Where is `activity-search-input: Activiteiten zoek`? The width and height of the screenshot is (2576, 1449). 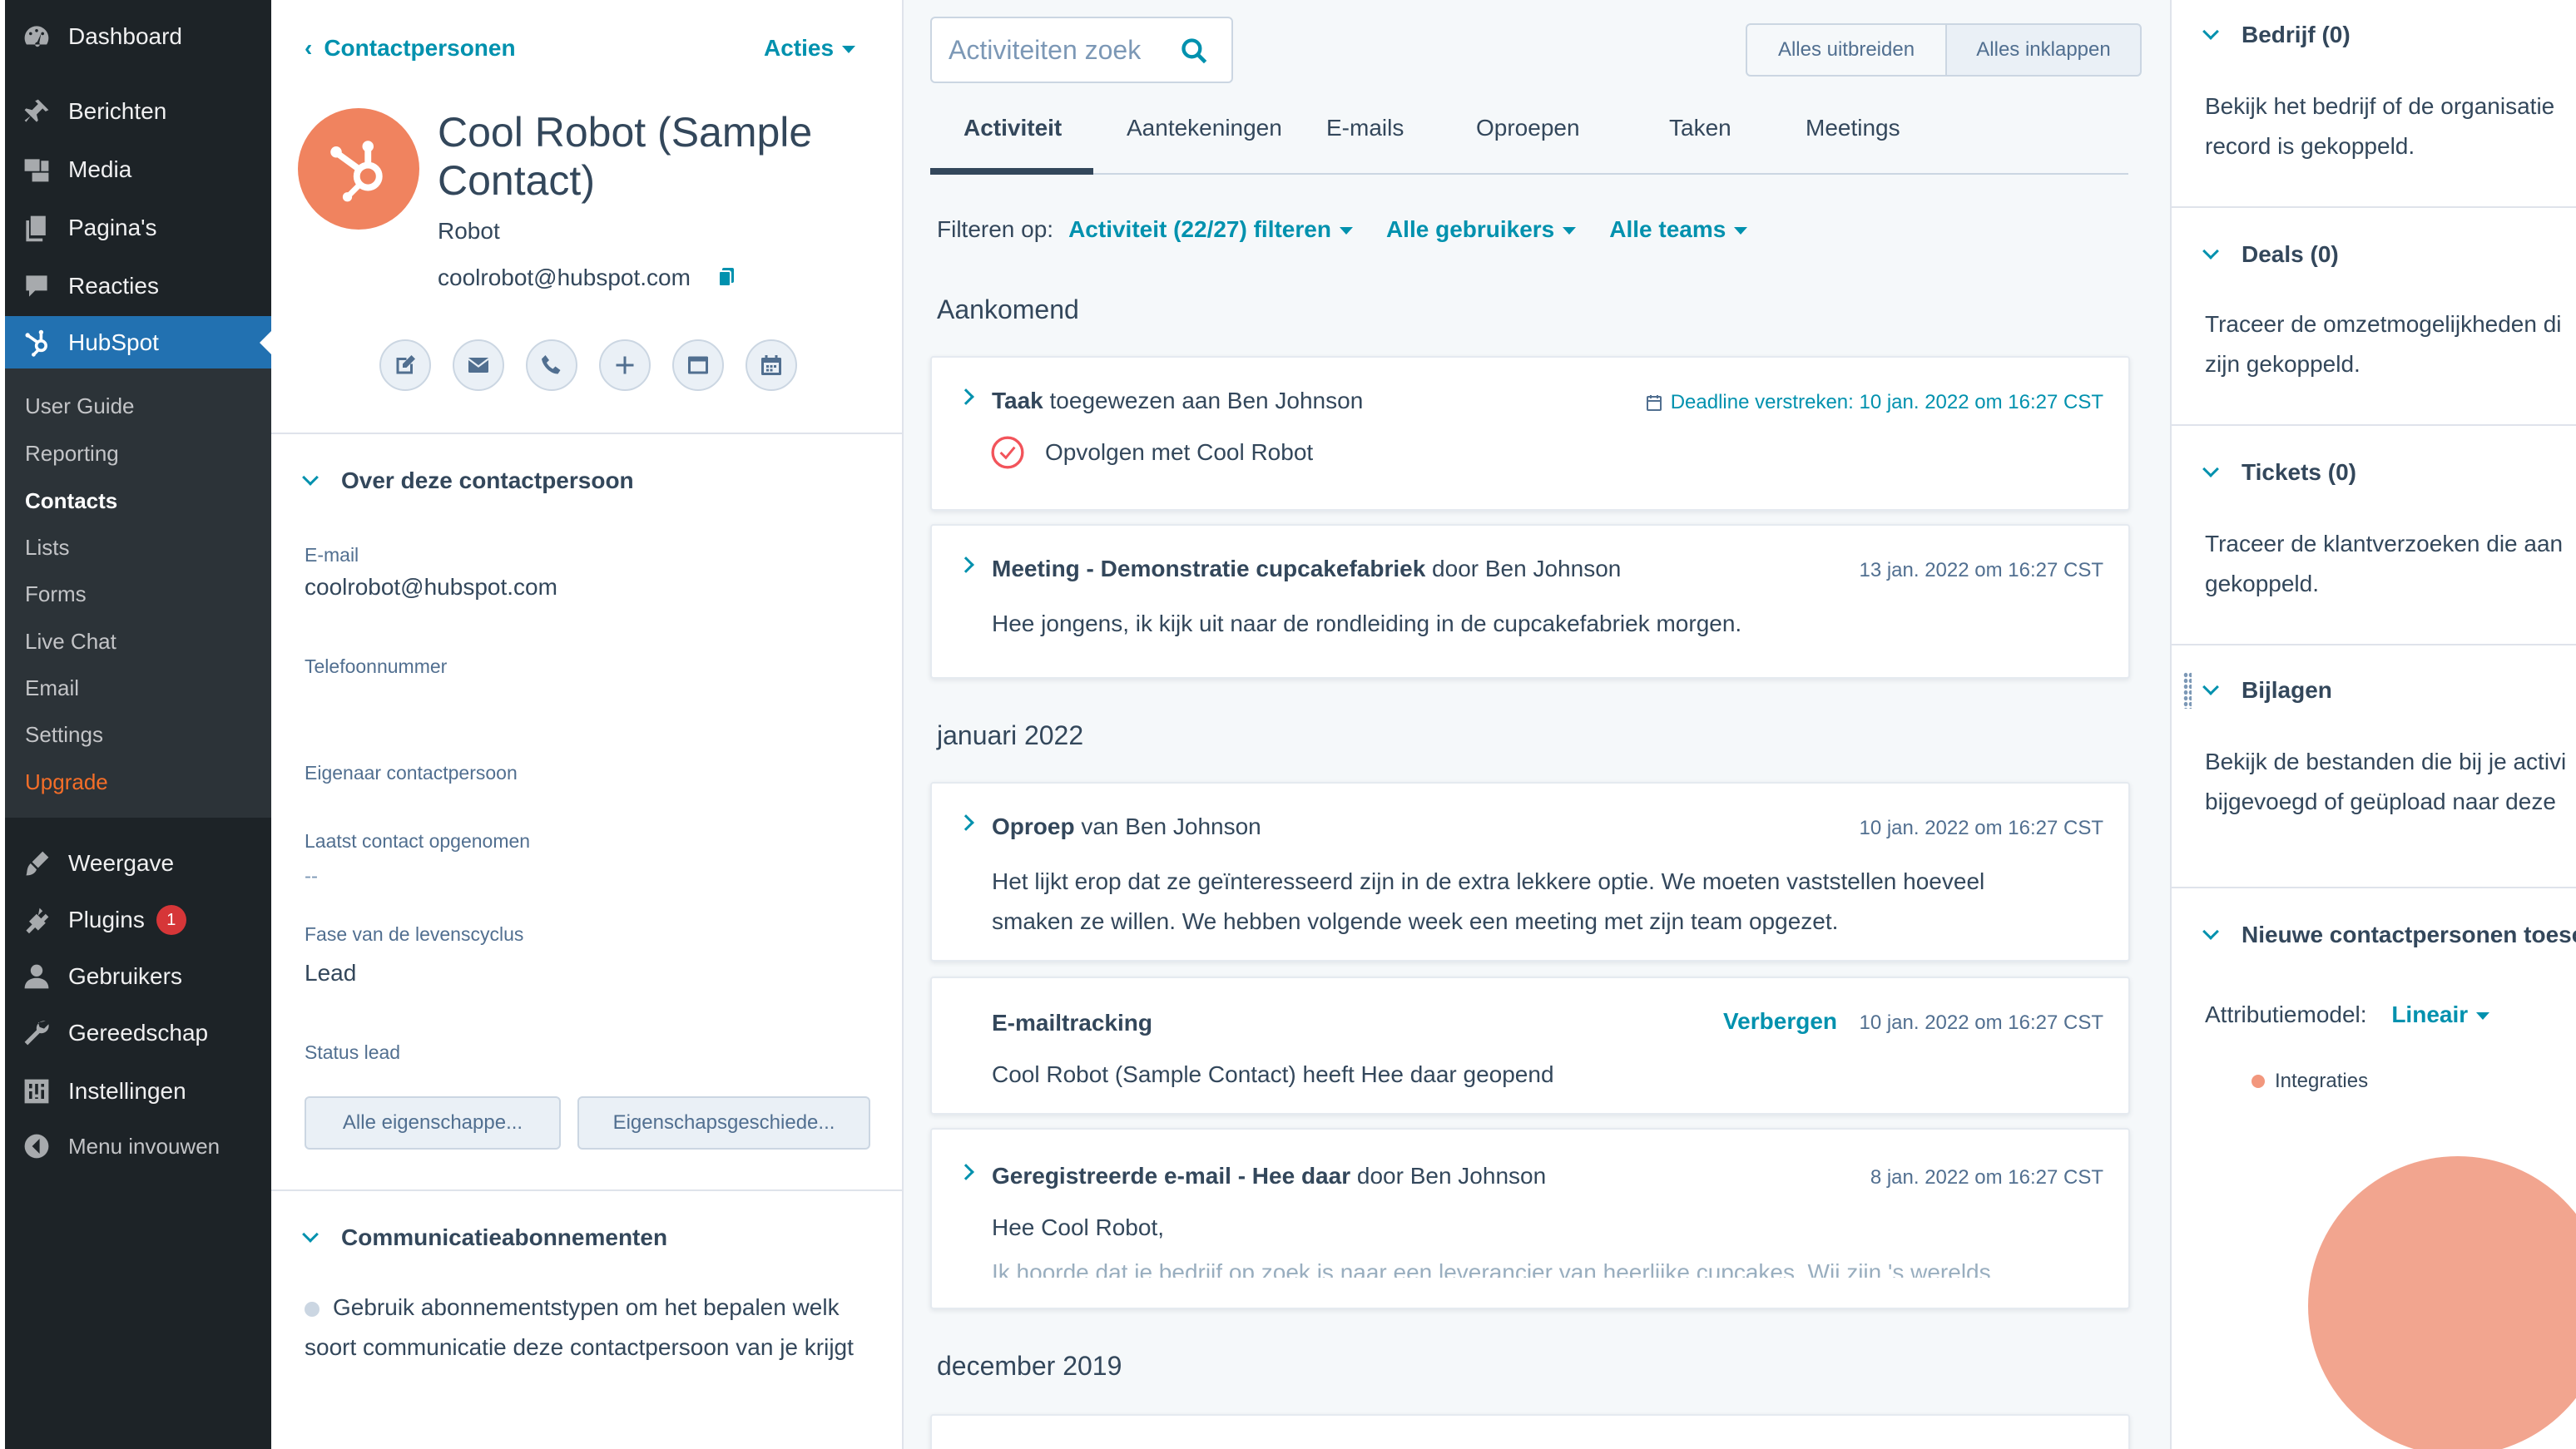
activity-search-input: Activiteiten zoek is located at coordinates (1081, 50).